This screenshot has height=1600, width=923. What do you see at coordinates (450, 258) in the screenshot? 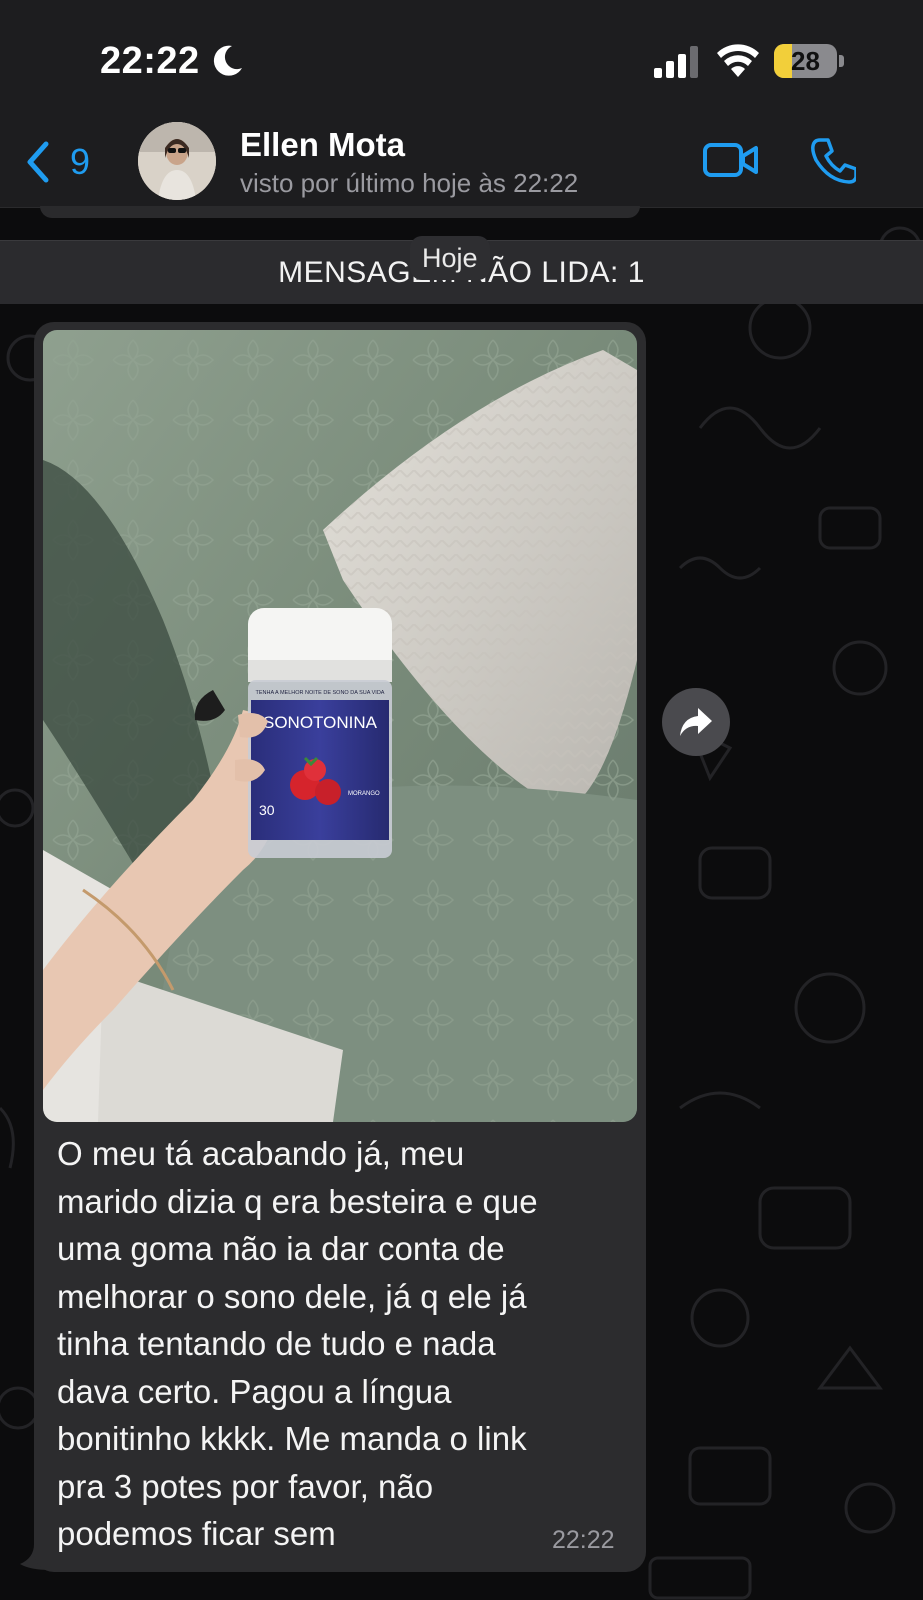
I see `date-pill: Hoje` at bounding box center [450, 258].